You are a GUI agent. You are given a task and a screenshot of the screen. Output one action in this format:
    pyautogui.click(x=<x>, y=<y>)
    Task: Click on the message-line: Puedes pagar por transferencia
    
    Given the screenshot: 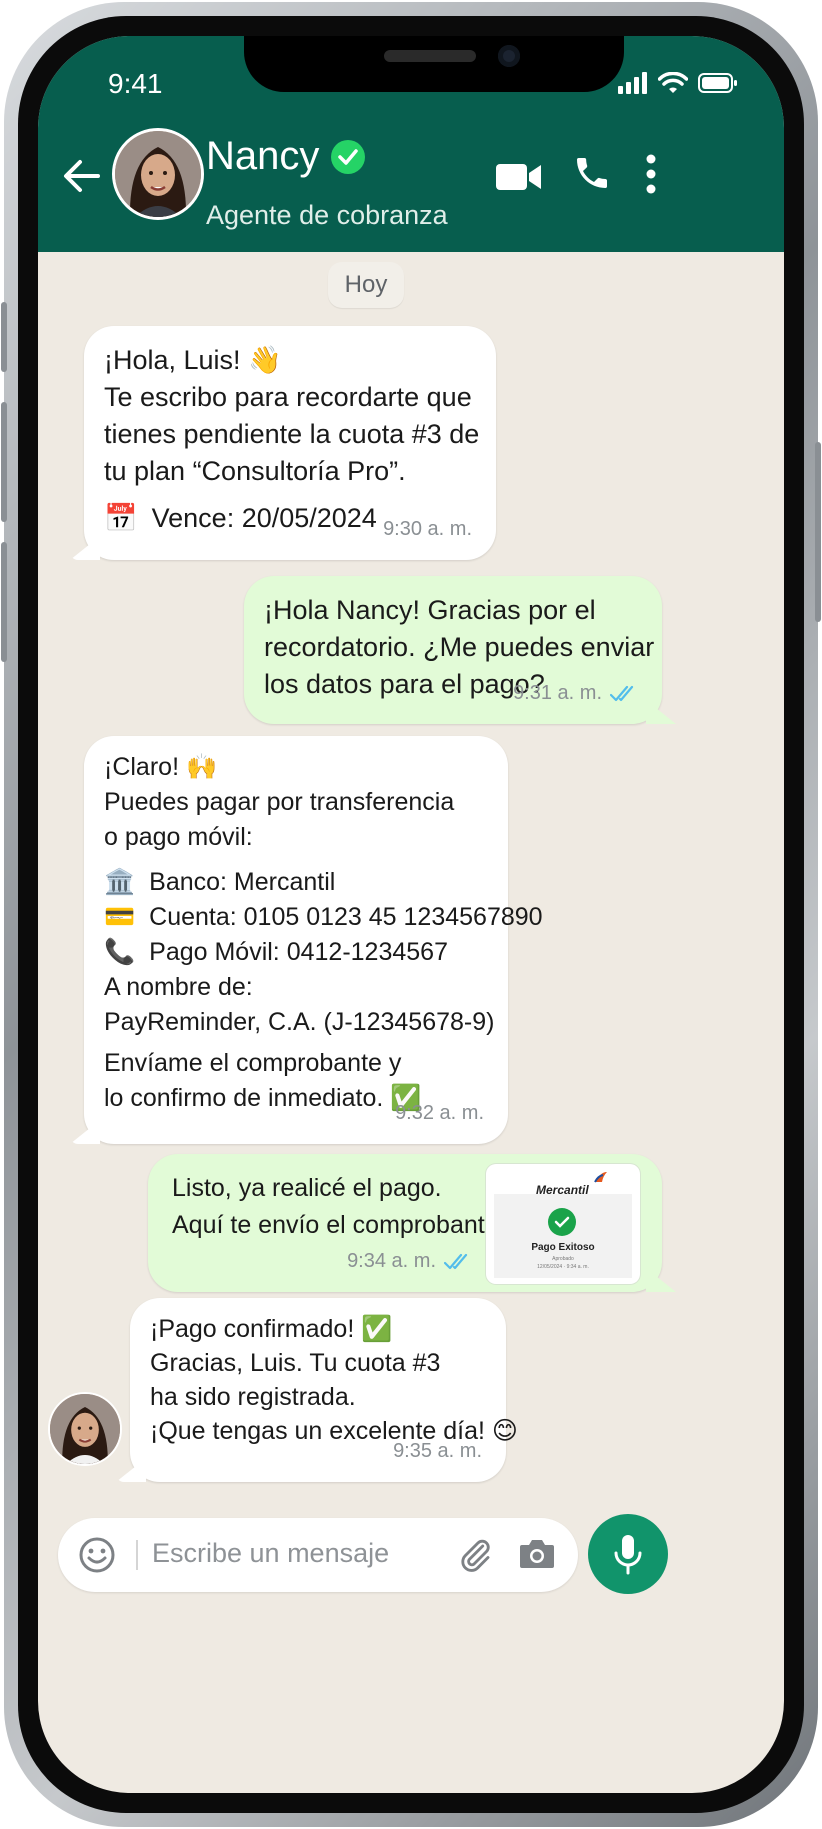 What is the action you would take?
    pyautogui.click(x=279, y=802)
    